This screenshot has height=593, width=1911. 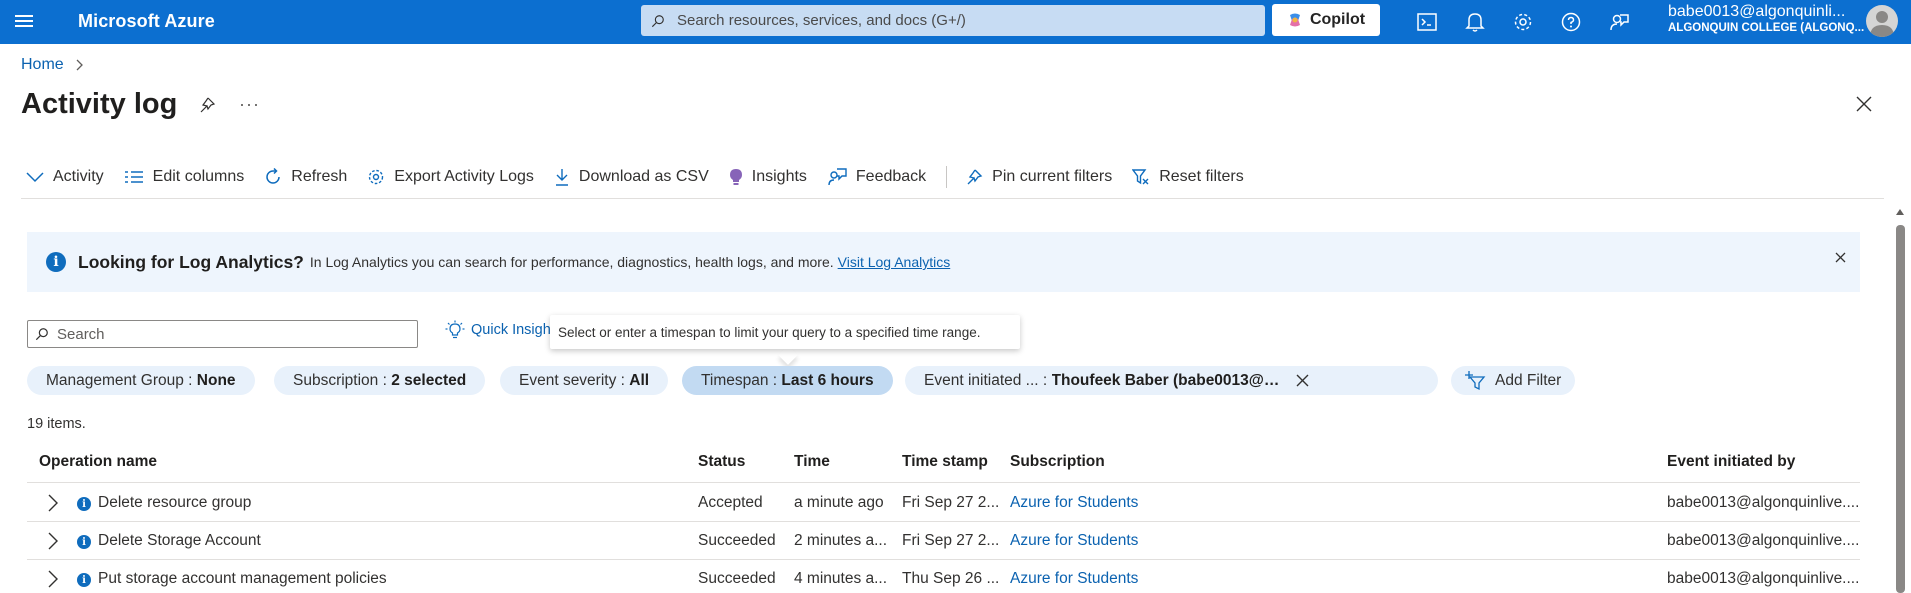 I want to click on filter-timespan: Timespan : Last 6 hours, so click(x=787, y=380).